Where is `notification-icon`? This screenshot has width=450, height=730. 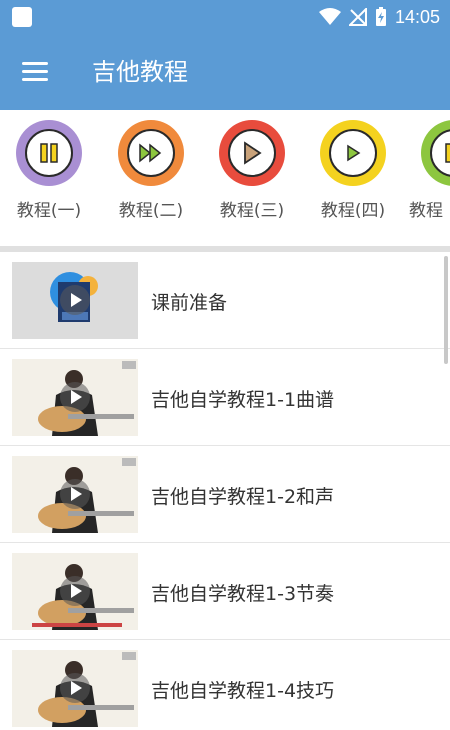 notification-icon is located at coordinates (22, 17).